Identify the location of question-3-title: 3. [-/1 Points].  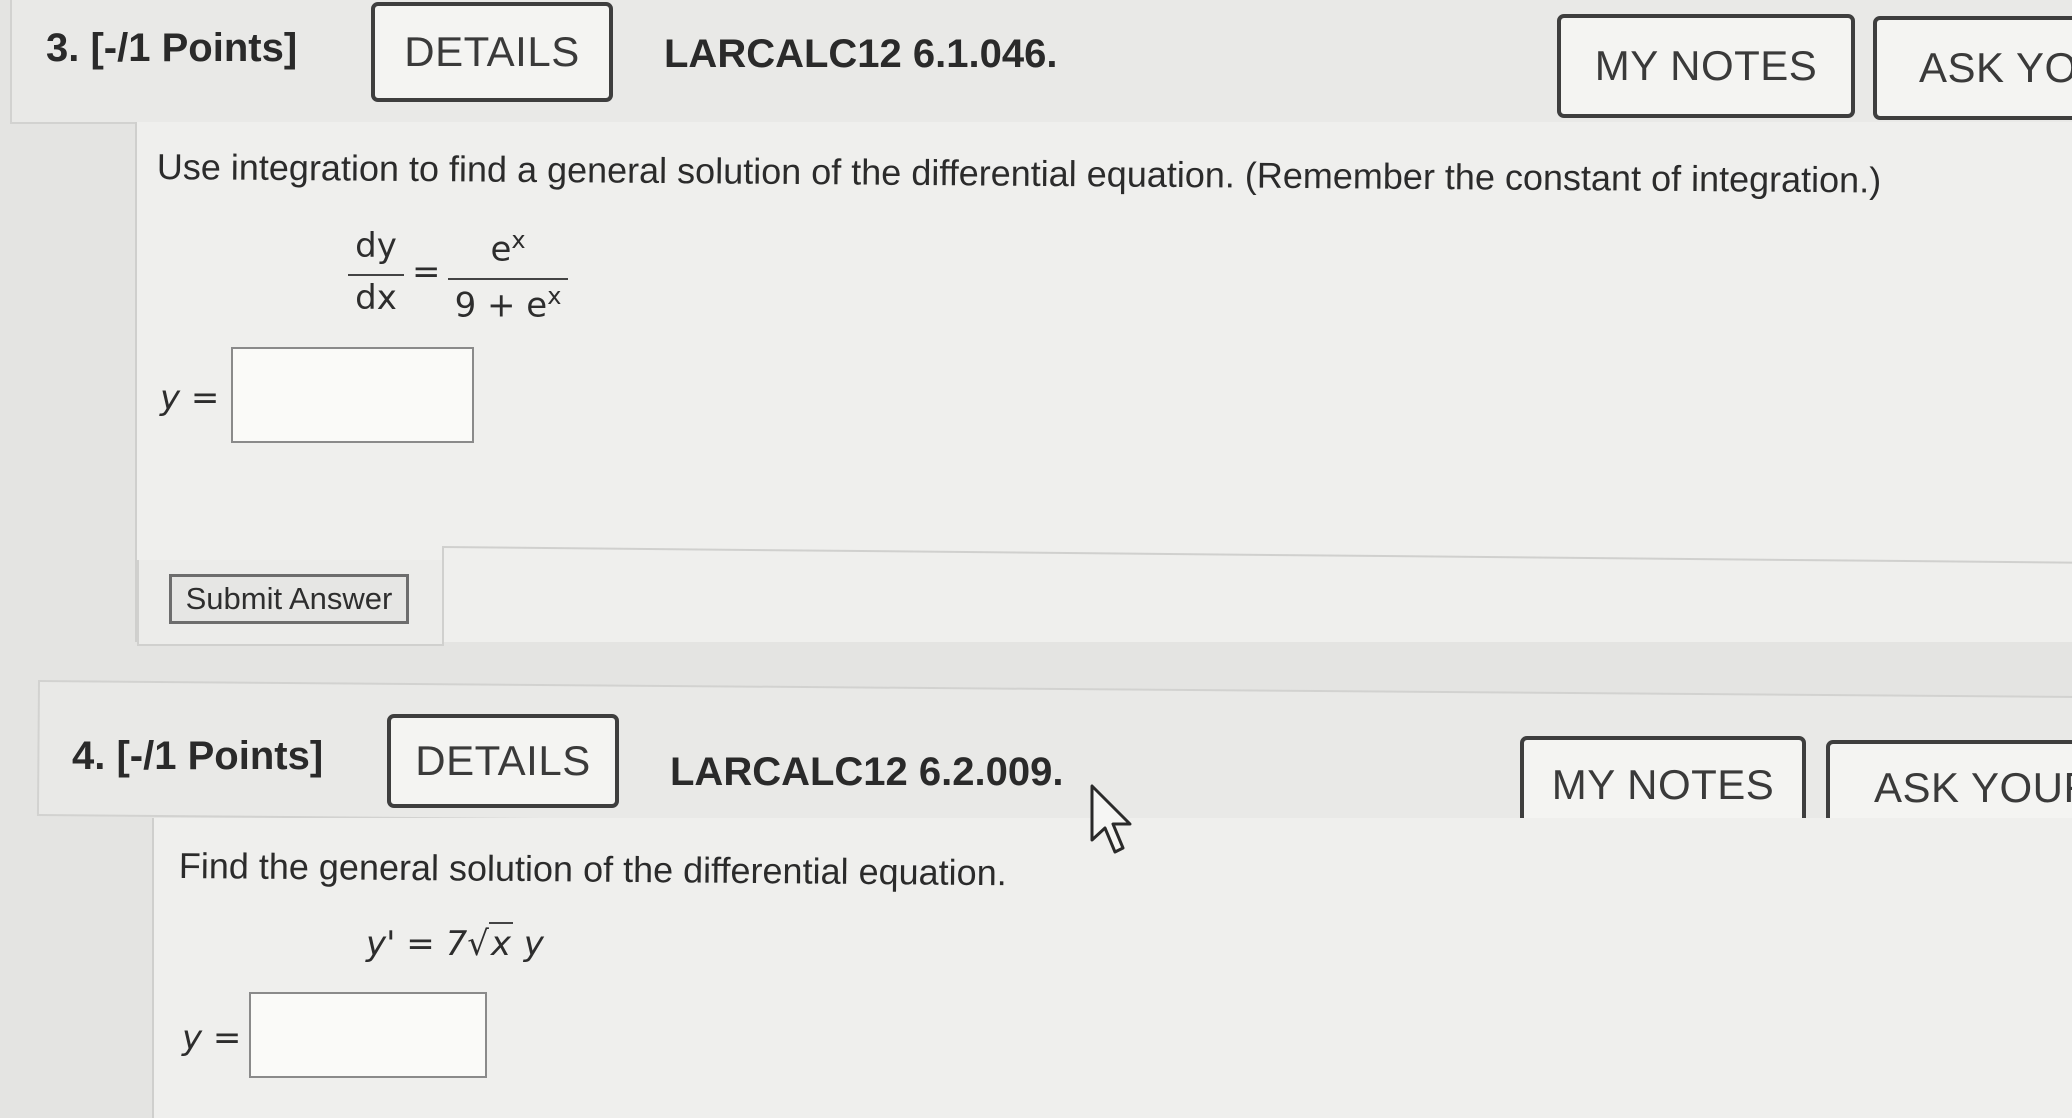
(171, 48).